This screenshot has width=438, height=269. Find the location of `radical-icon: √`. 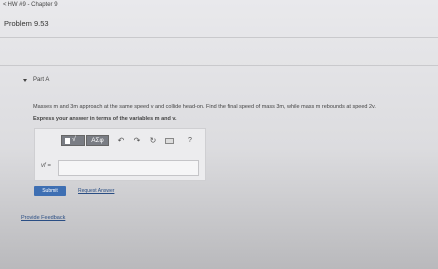

radical-icon: √ is located at coordinates (74, 139).